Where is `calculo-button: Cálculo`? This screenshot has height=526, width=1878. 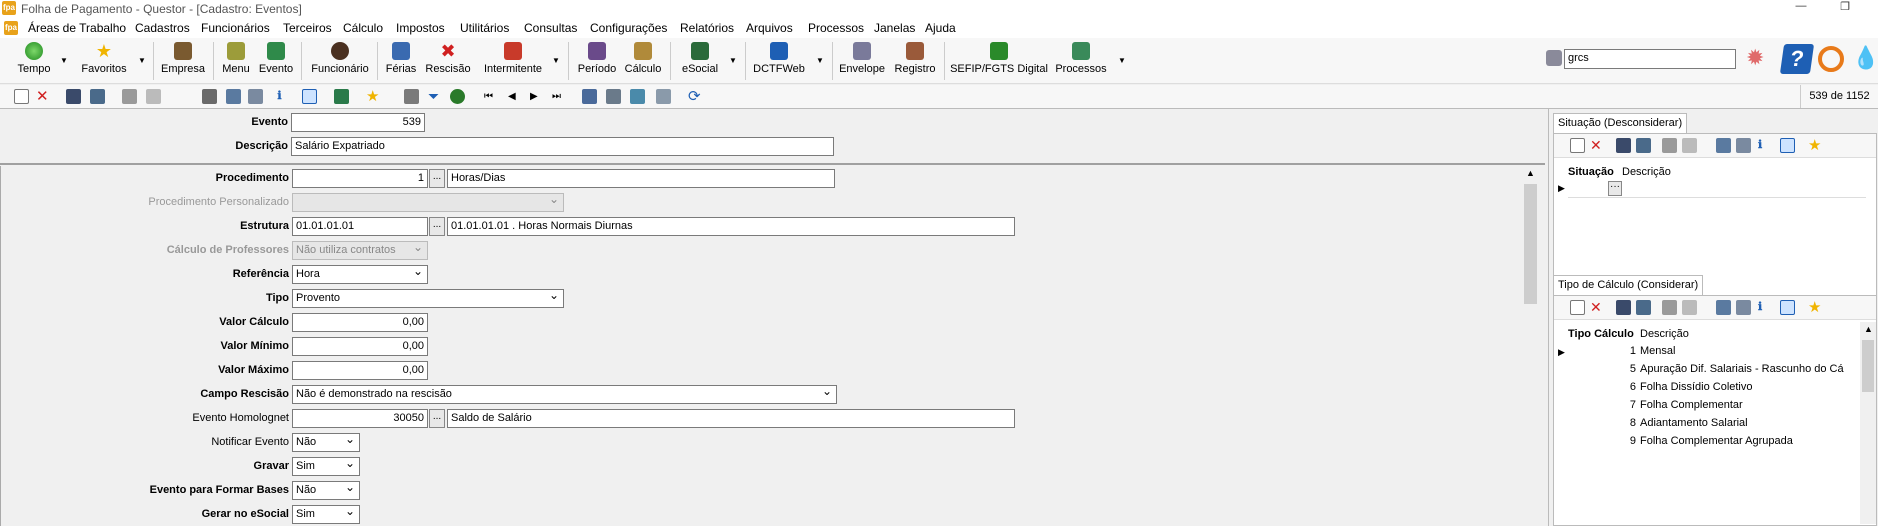
calculo-button: Cálculo is located at coordinates (643, 62).